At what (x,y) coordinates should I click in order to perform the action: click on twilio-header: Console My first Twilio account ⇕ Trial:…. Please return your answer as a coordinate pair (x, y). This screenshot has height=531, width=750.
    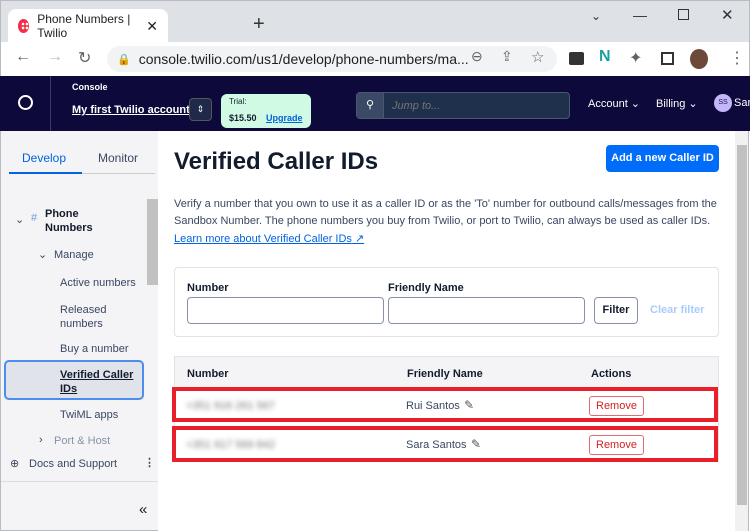
    Looking at the image, I should click on (375, 103).